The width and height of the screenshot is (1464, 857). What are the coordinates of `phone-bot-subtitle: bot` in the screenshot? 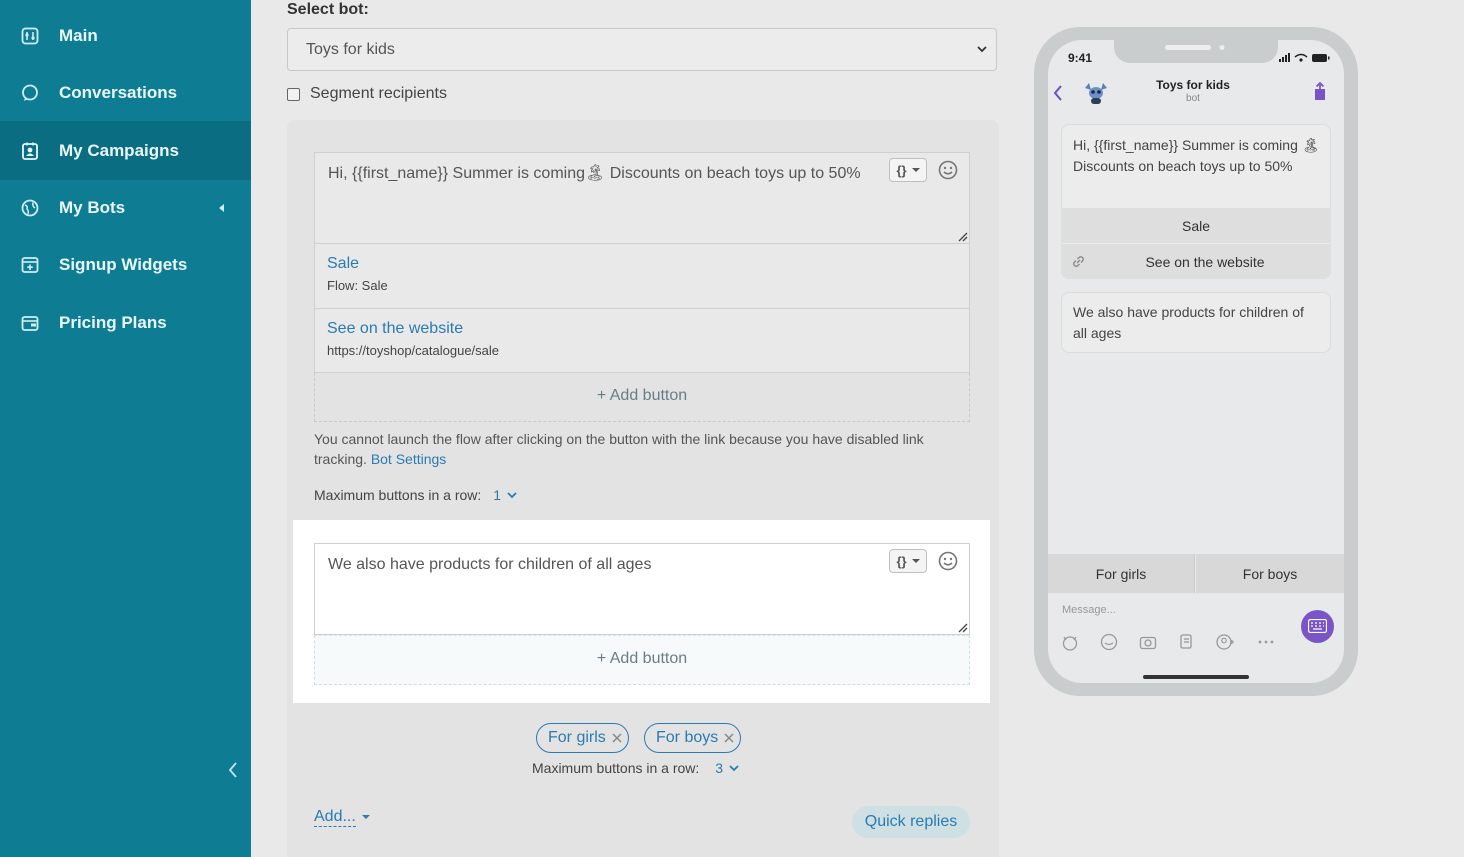 It's located at (1193, 98).